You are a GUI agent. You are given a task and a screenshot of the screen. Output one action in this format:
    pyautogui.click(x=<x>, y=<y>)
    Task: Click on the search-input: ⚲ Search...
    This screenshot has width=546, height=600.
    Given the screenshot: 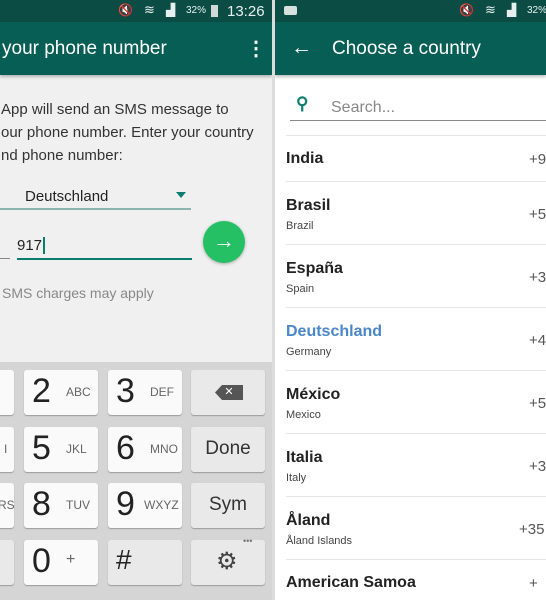 What is the action you would take?
    pyautogui.click(x=418, y=106)
    